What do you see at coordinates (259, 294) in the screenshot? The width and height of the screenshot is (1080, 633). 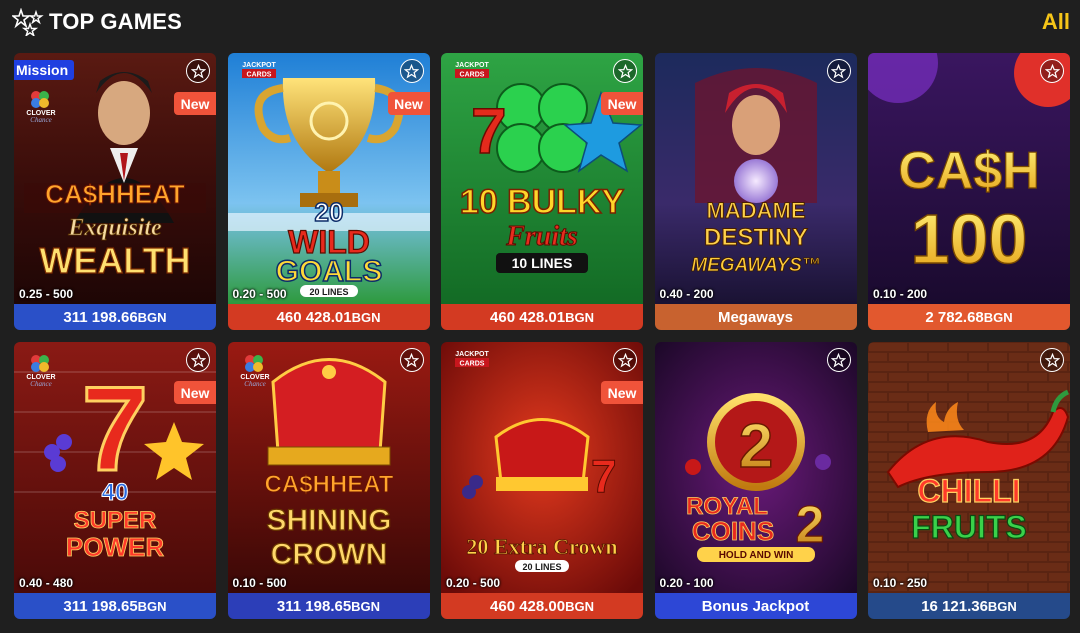 I see `bet-range: 0.20 - 500` at bounding box center [259, 294].